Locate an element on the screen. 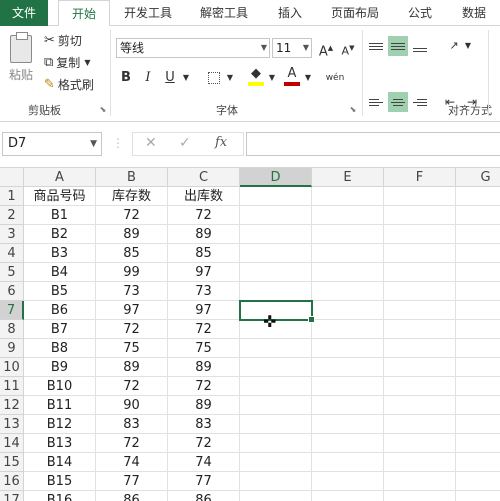  cell-f5 is located at coordinates (420, 272).